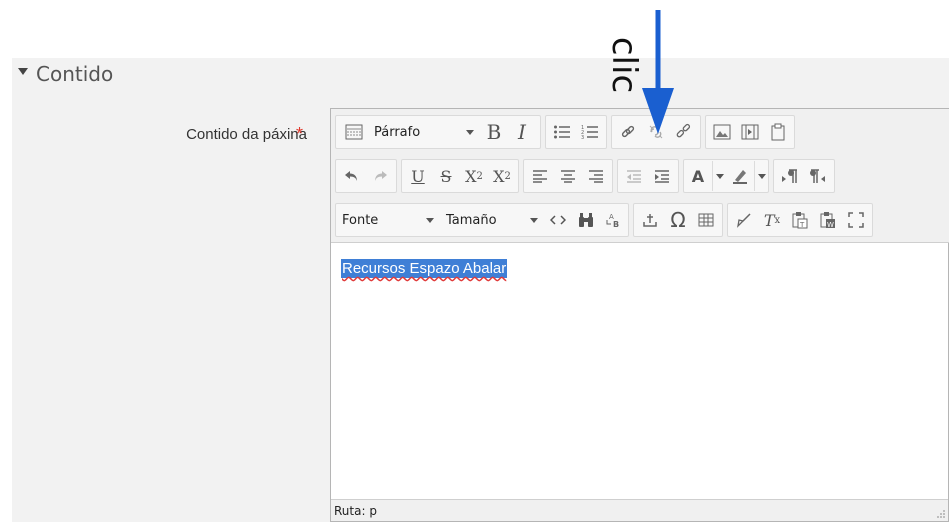  What do you see at coordinates (479, 176) in the screenshot?
I see `subscript-suffix: 2` at bounding box center [479, 176].